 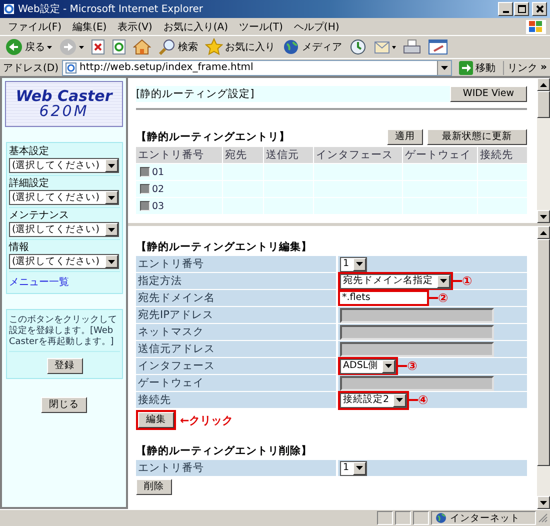 I want to click on toolbar-button: 検索, so click(x=178, y=47).